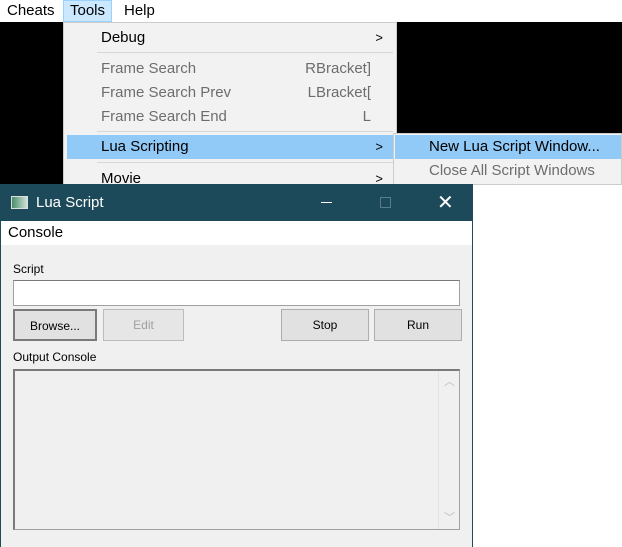 This screenshot has height=547, width=622. Describe the element at coordinates (31, 11) in the screenshot. I see `menu-cheats: Cheats` at that location.